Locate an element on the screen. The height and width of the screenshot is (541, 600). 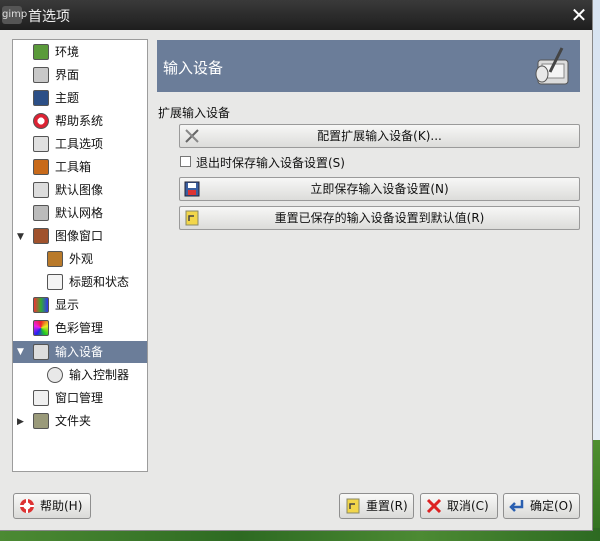
input-devices-icon is located at coordinates (41, 352).